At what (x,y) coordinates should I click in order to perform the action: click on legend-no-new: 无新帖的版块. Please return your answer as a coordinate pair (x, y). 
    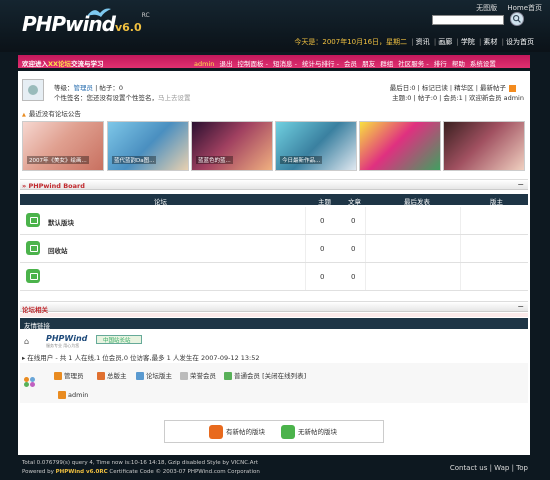
    Looking at the image, I should click on (309, 432).